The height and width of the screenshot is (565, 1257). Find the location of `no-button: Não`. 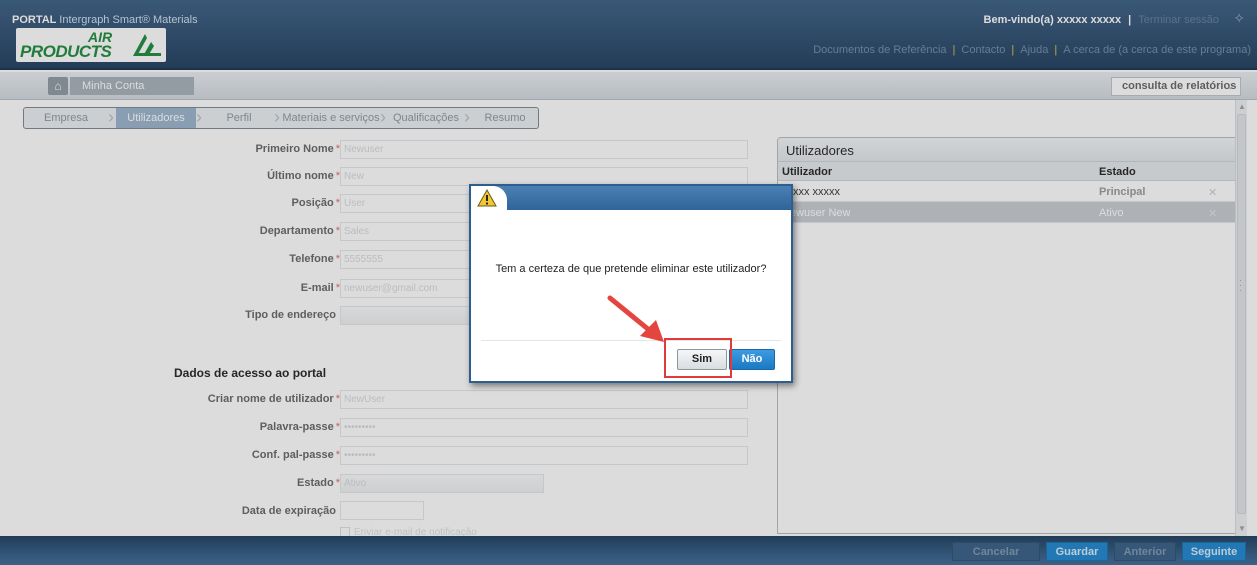

no-button: Não is located at coordinates (752, 359).